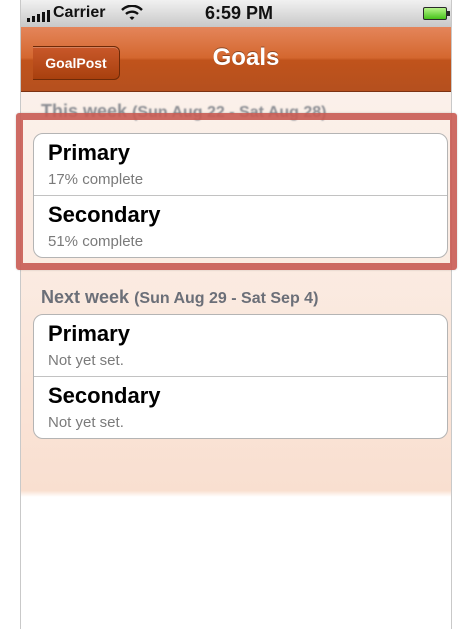 The image size is (460, 629). I want to click on signal-strength-icon, so click(39, 15).